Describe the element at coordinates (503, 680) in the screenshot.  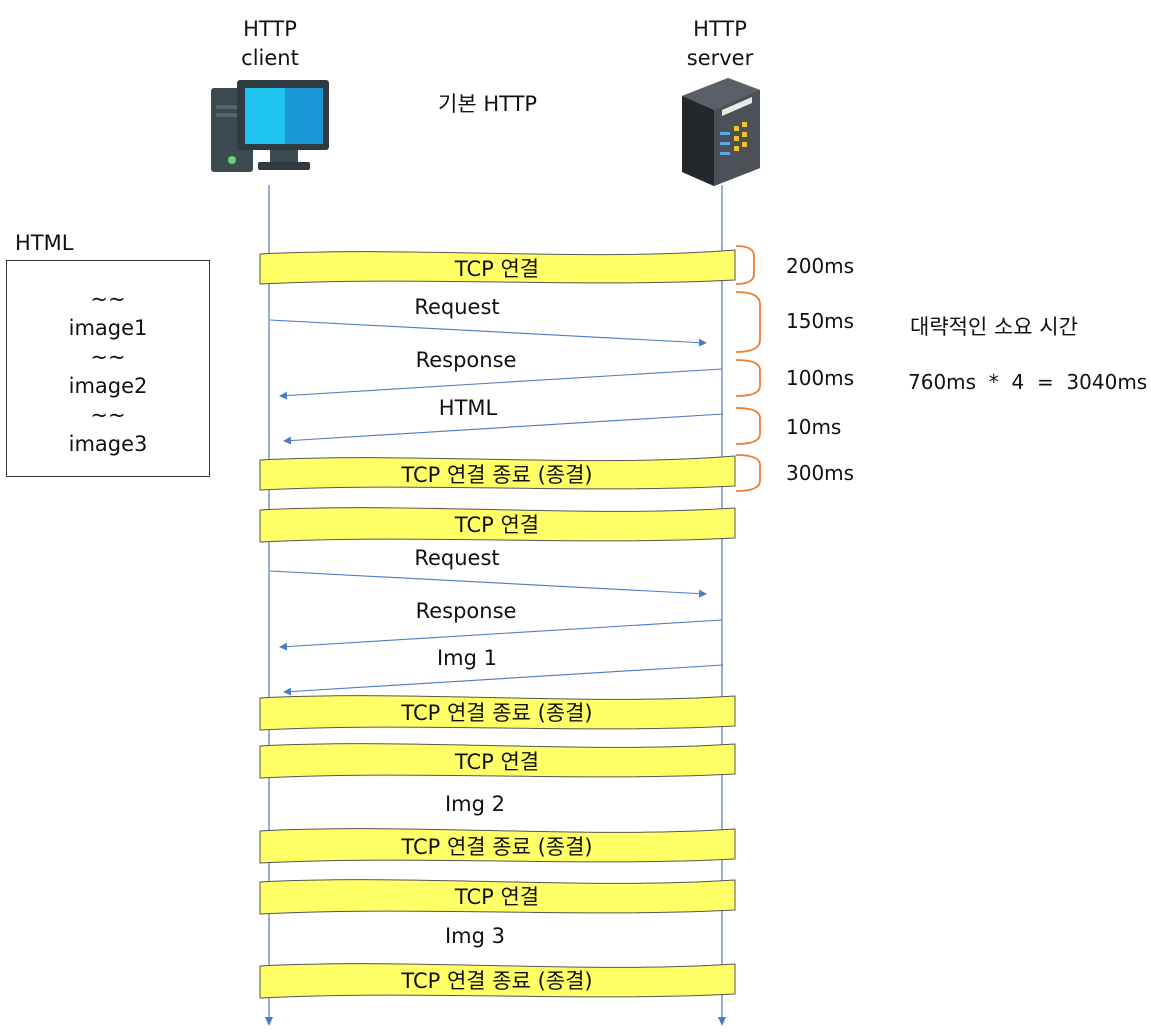
I see `img1-arrow` at that location.